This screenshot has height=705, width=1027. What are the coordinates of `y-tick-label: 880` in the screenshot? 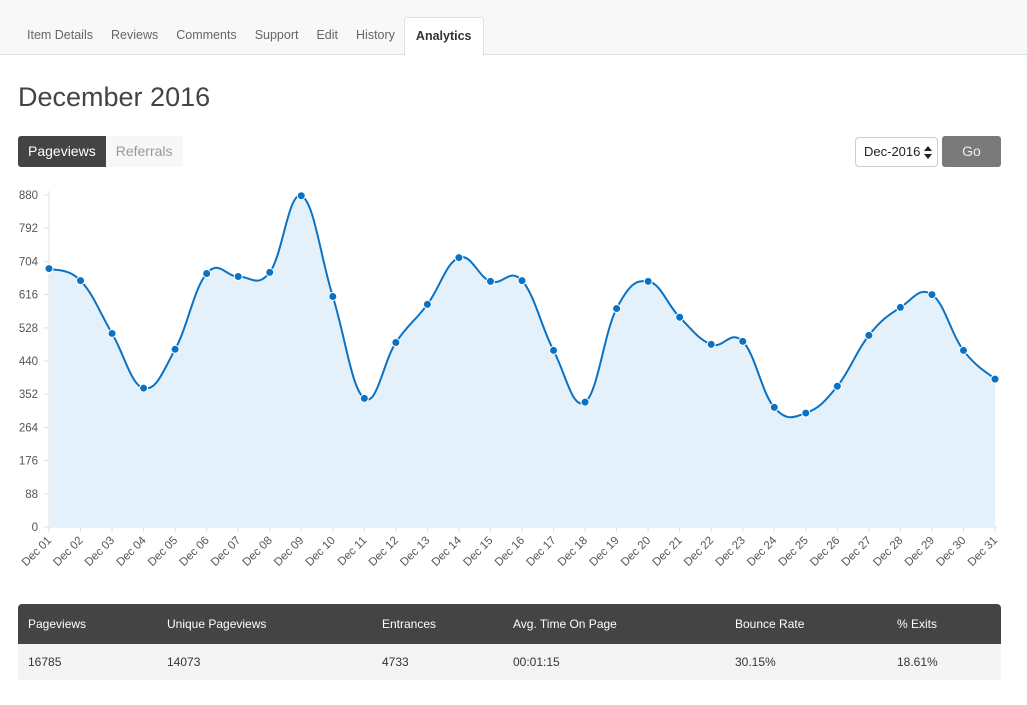 It's located at (28, 196).